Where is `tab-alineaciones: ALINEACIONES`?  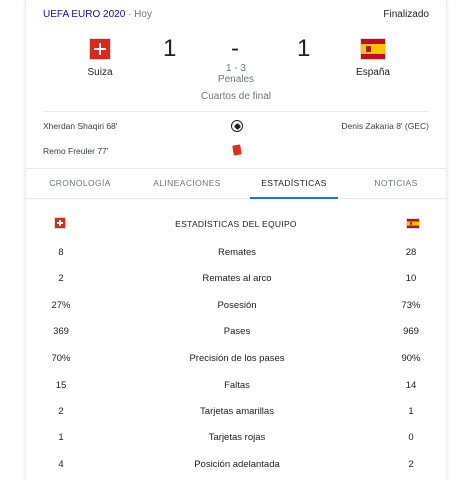 tab-alineaciones: ALINEACIONES is located at coordinates (187, 183).